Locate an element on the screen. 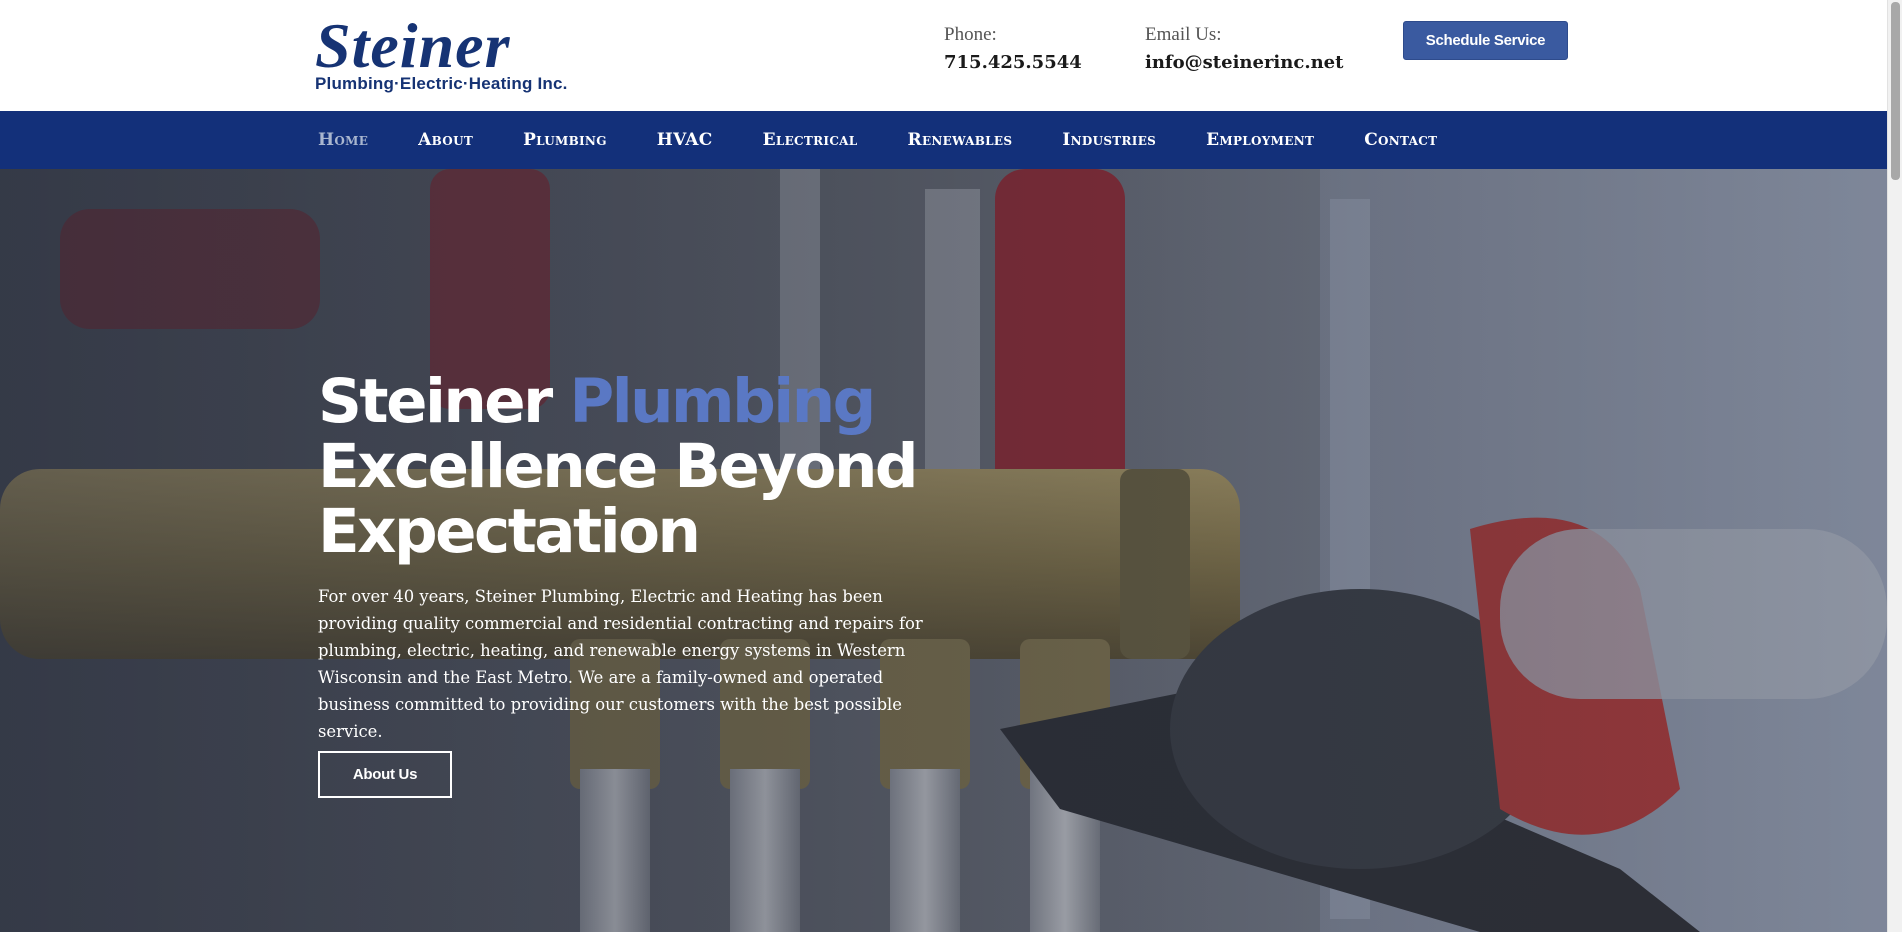 The width and height of the screenshot is (1902, 932). email-link: info@steinerinc.net is located at coordinates (1244, 63).